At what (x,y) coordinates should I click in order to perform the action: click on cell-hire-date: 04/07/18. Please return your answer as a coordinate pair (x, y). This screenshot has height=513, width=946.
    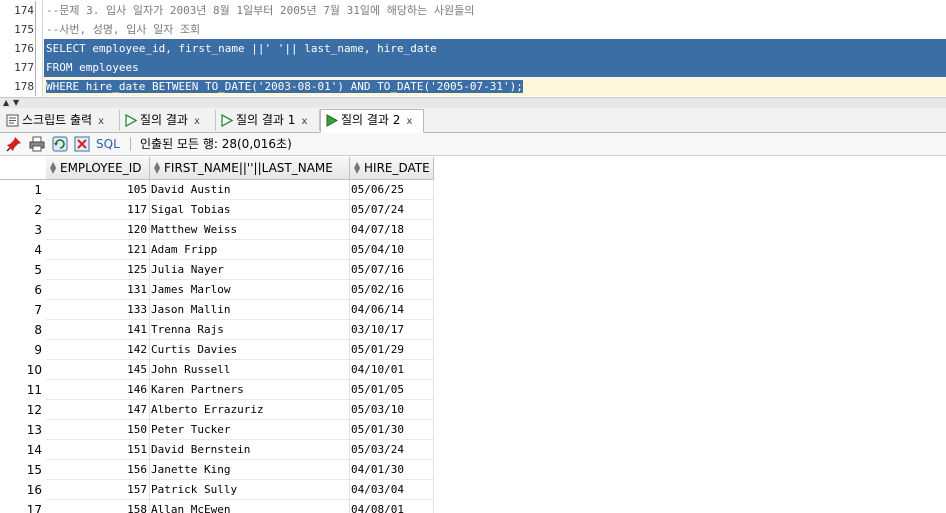
    Looking at the image, I should click on (392, 230).